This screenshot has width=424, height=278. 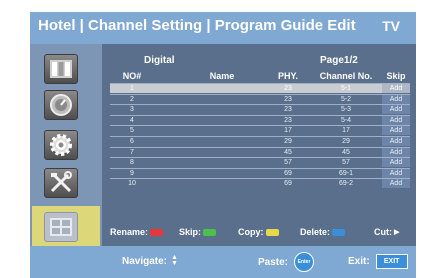 What do you see at coordinates (61, 227) in the screenshot?
I see `program-guide-icon` at bounding box center [61, 227].